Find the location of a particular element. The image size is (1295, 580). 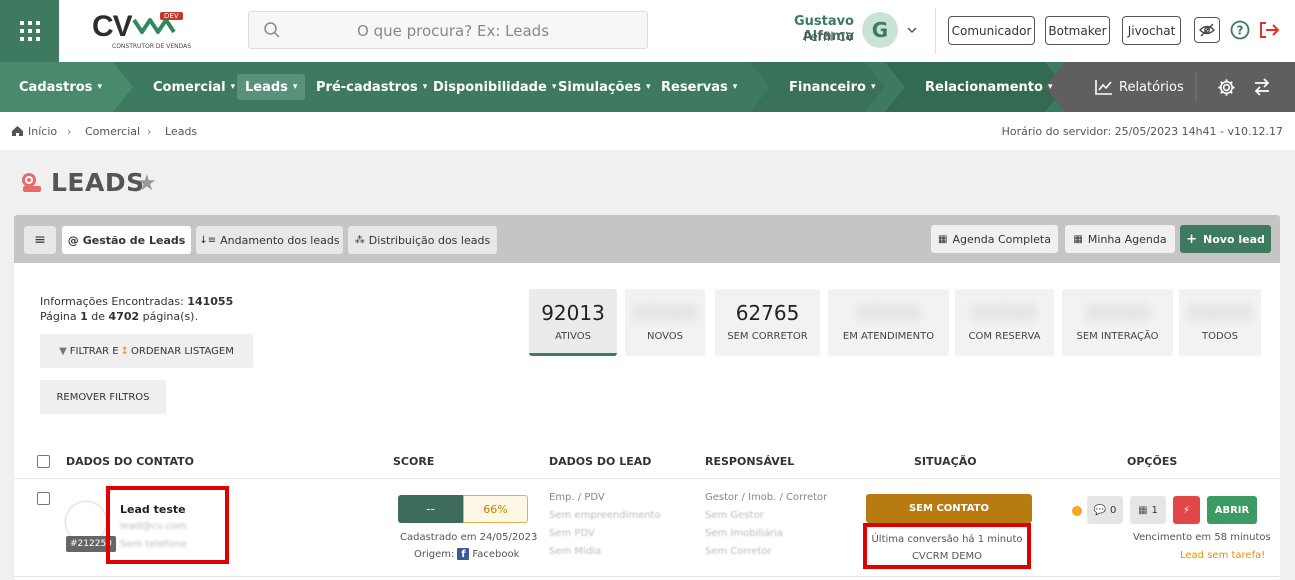

search-icon is located at coordinates (272, 30).